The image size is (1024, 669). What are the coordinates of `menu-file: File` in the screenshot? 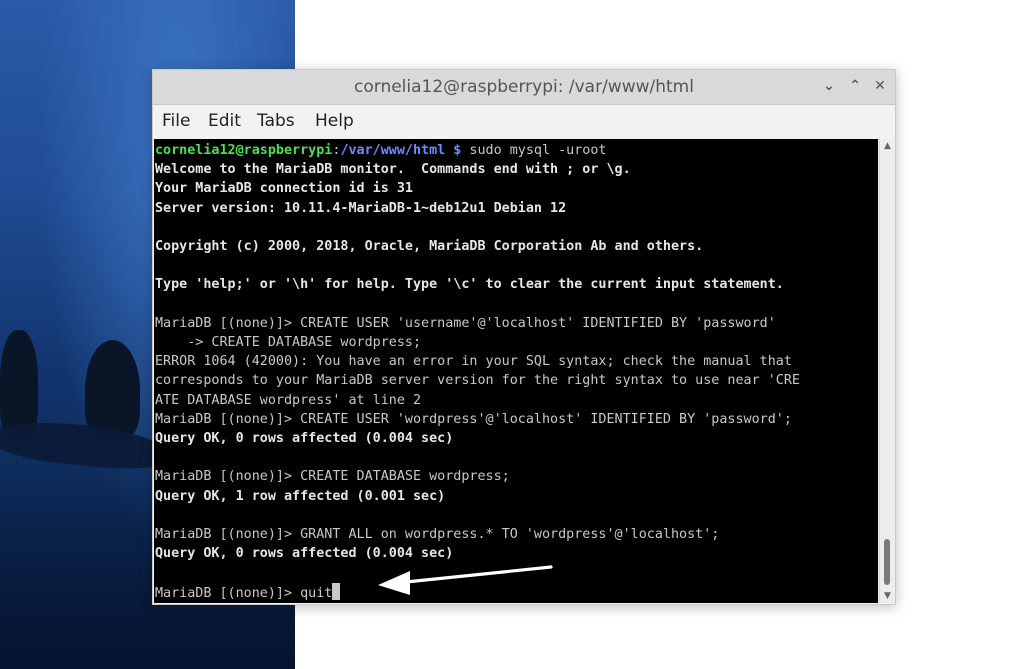 It's located at (176, 121).